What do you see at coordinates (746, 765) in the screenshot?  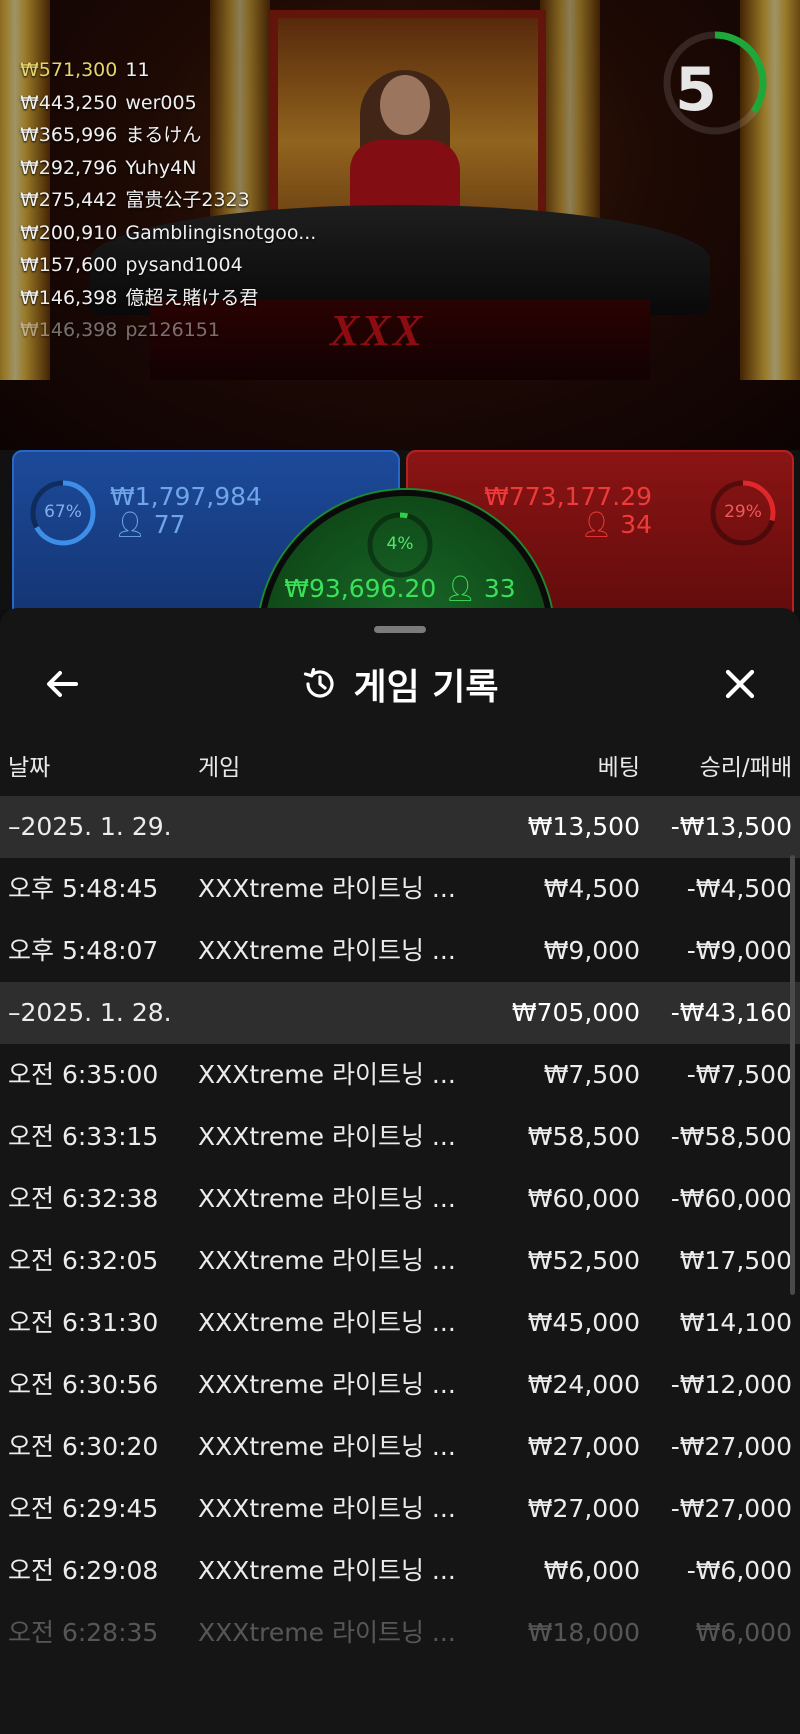 I see `column-header-result: 승리/패배` at bounding box center [746, 765].